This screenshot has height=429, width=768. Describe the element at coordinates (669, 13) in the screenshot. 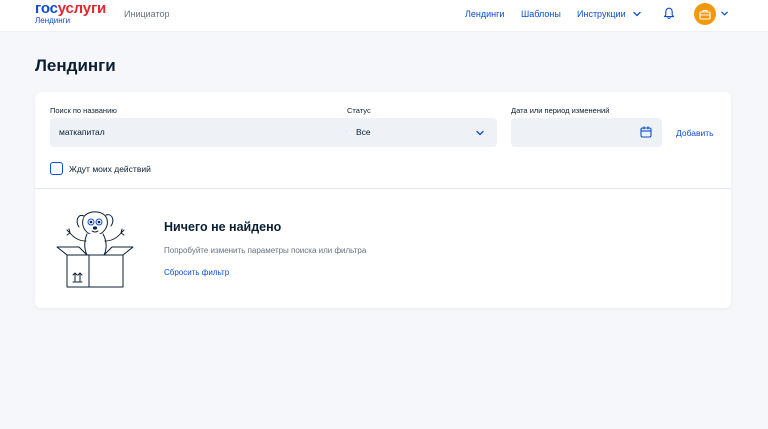

I see `bell-icon` at that location.